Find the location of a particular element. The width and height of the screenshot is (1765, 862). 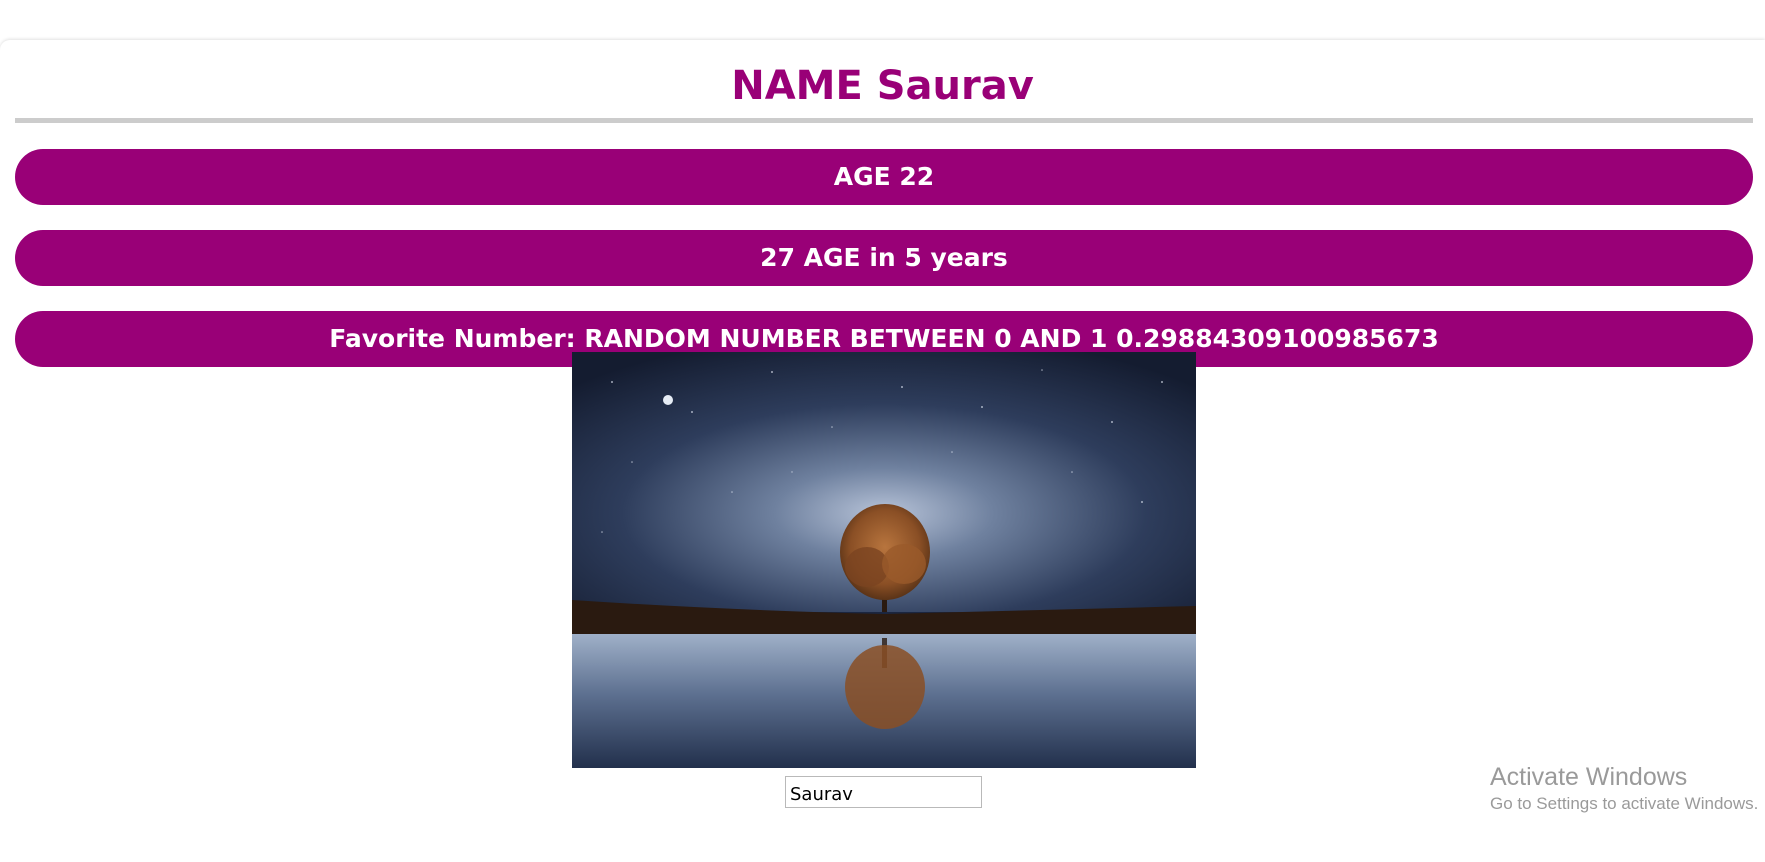

name-input is located at coordinates (883, 792).